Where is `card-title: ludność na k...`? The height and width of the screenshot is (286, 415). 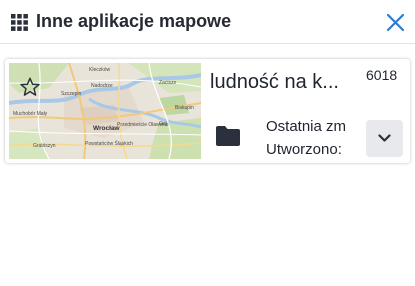
card-title: ludność na k... is located at coordinates (283, 82).